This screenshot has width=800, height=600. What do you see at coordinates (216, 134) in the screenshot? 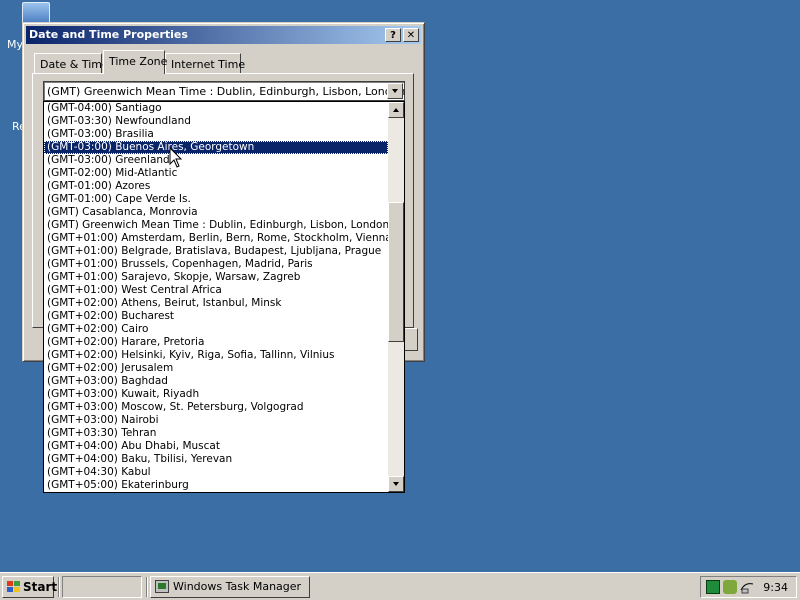
I see `timezone-list-item: (GMT-03:00) Brasilia` at bounding box center [216, 134].